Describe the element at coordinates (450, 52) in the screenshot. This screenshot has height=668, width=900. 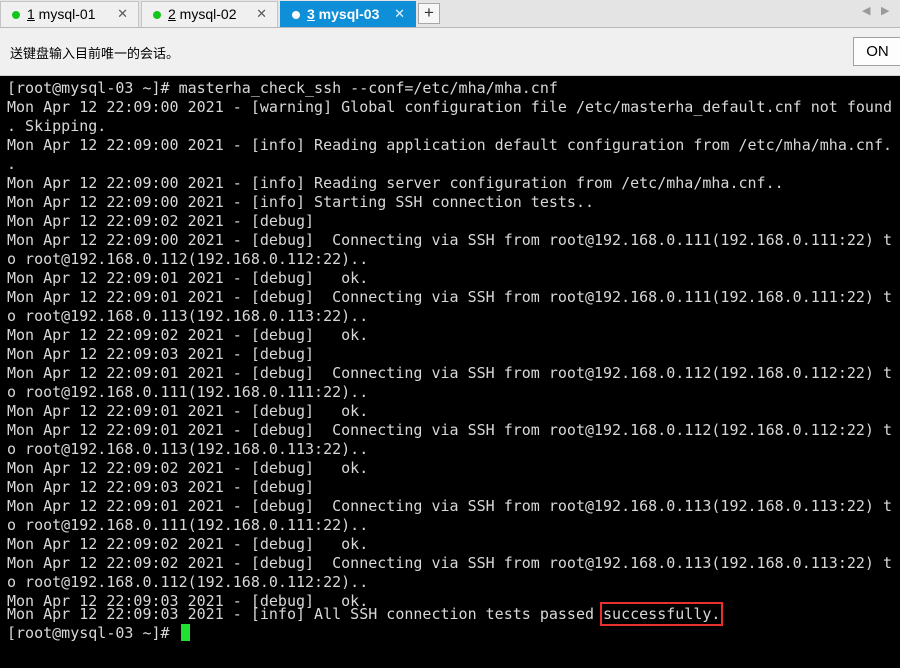
I see `broadcast-input-bar: 送键盘输入目前唯一的会话。 ON` at that location.